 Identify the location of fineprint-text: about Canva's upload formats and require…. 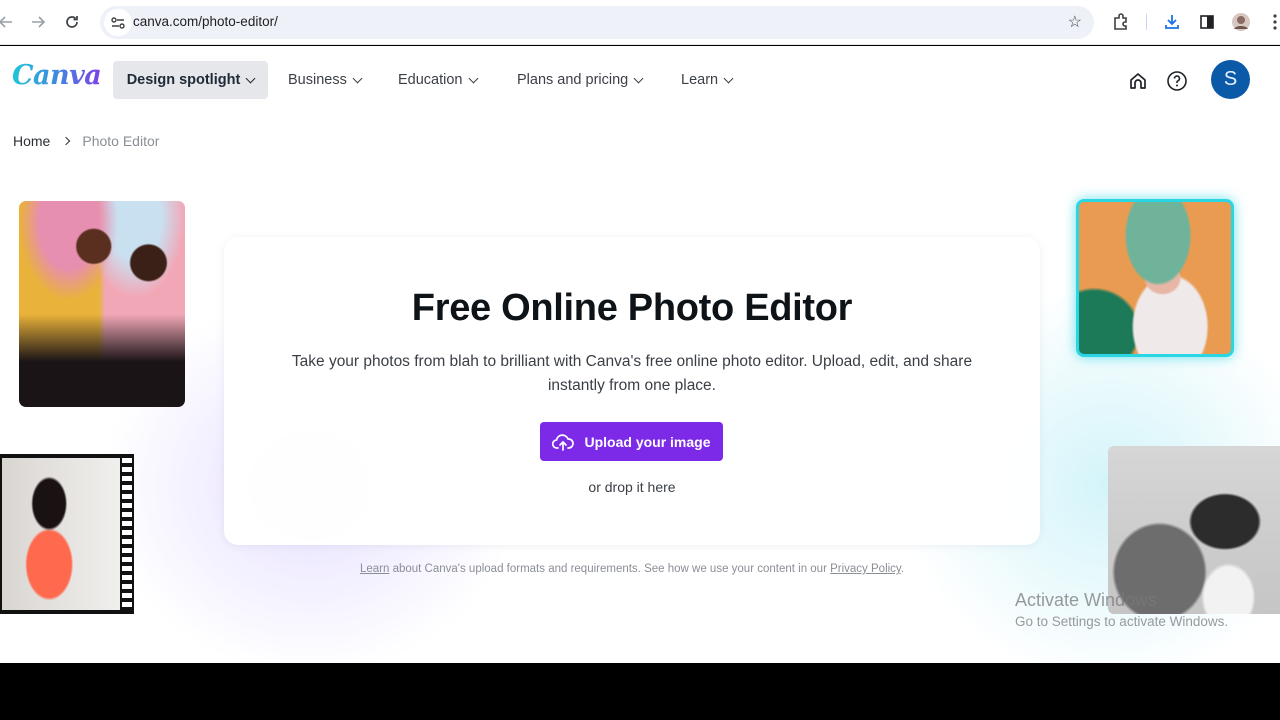
(610, 569).